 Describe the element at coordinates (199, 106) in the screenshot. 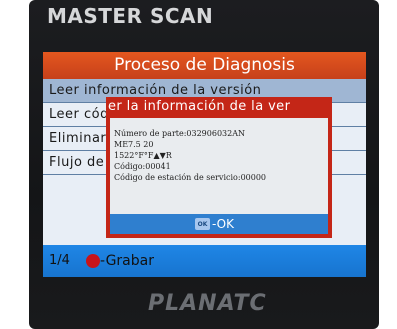

I see `dialog-title: er la información de la ver` at that location.